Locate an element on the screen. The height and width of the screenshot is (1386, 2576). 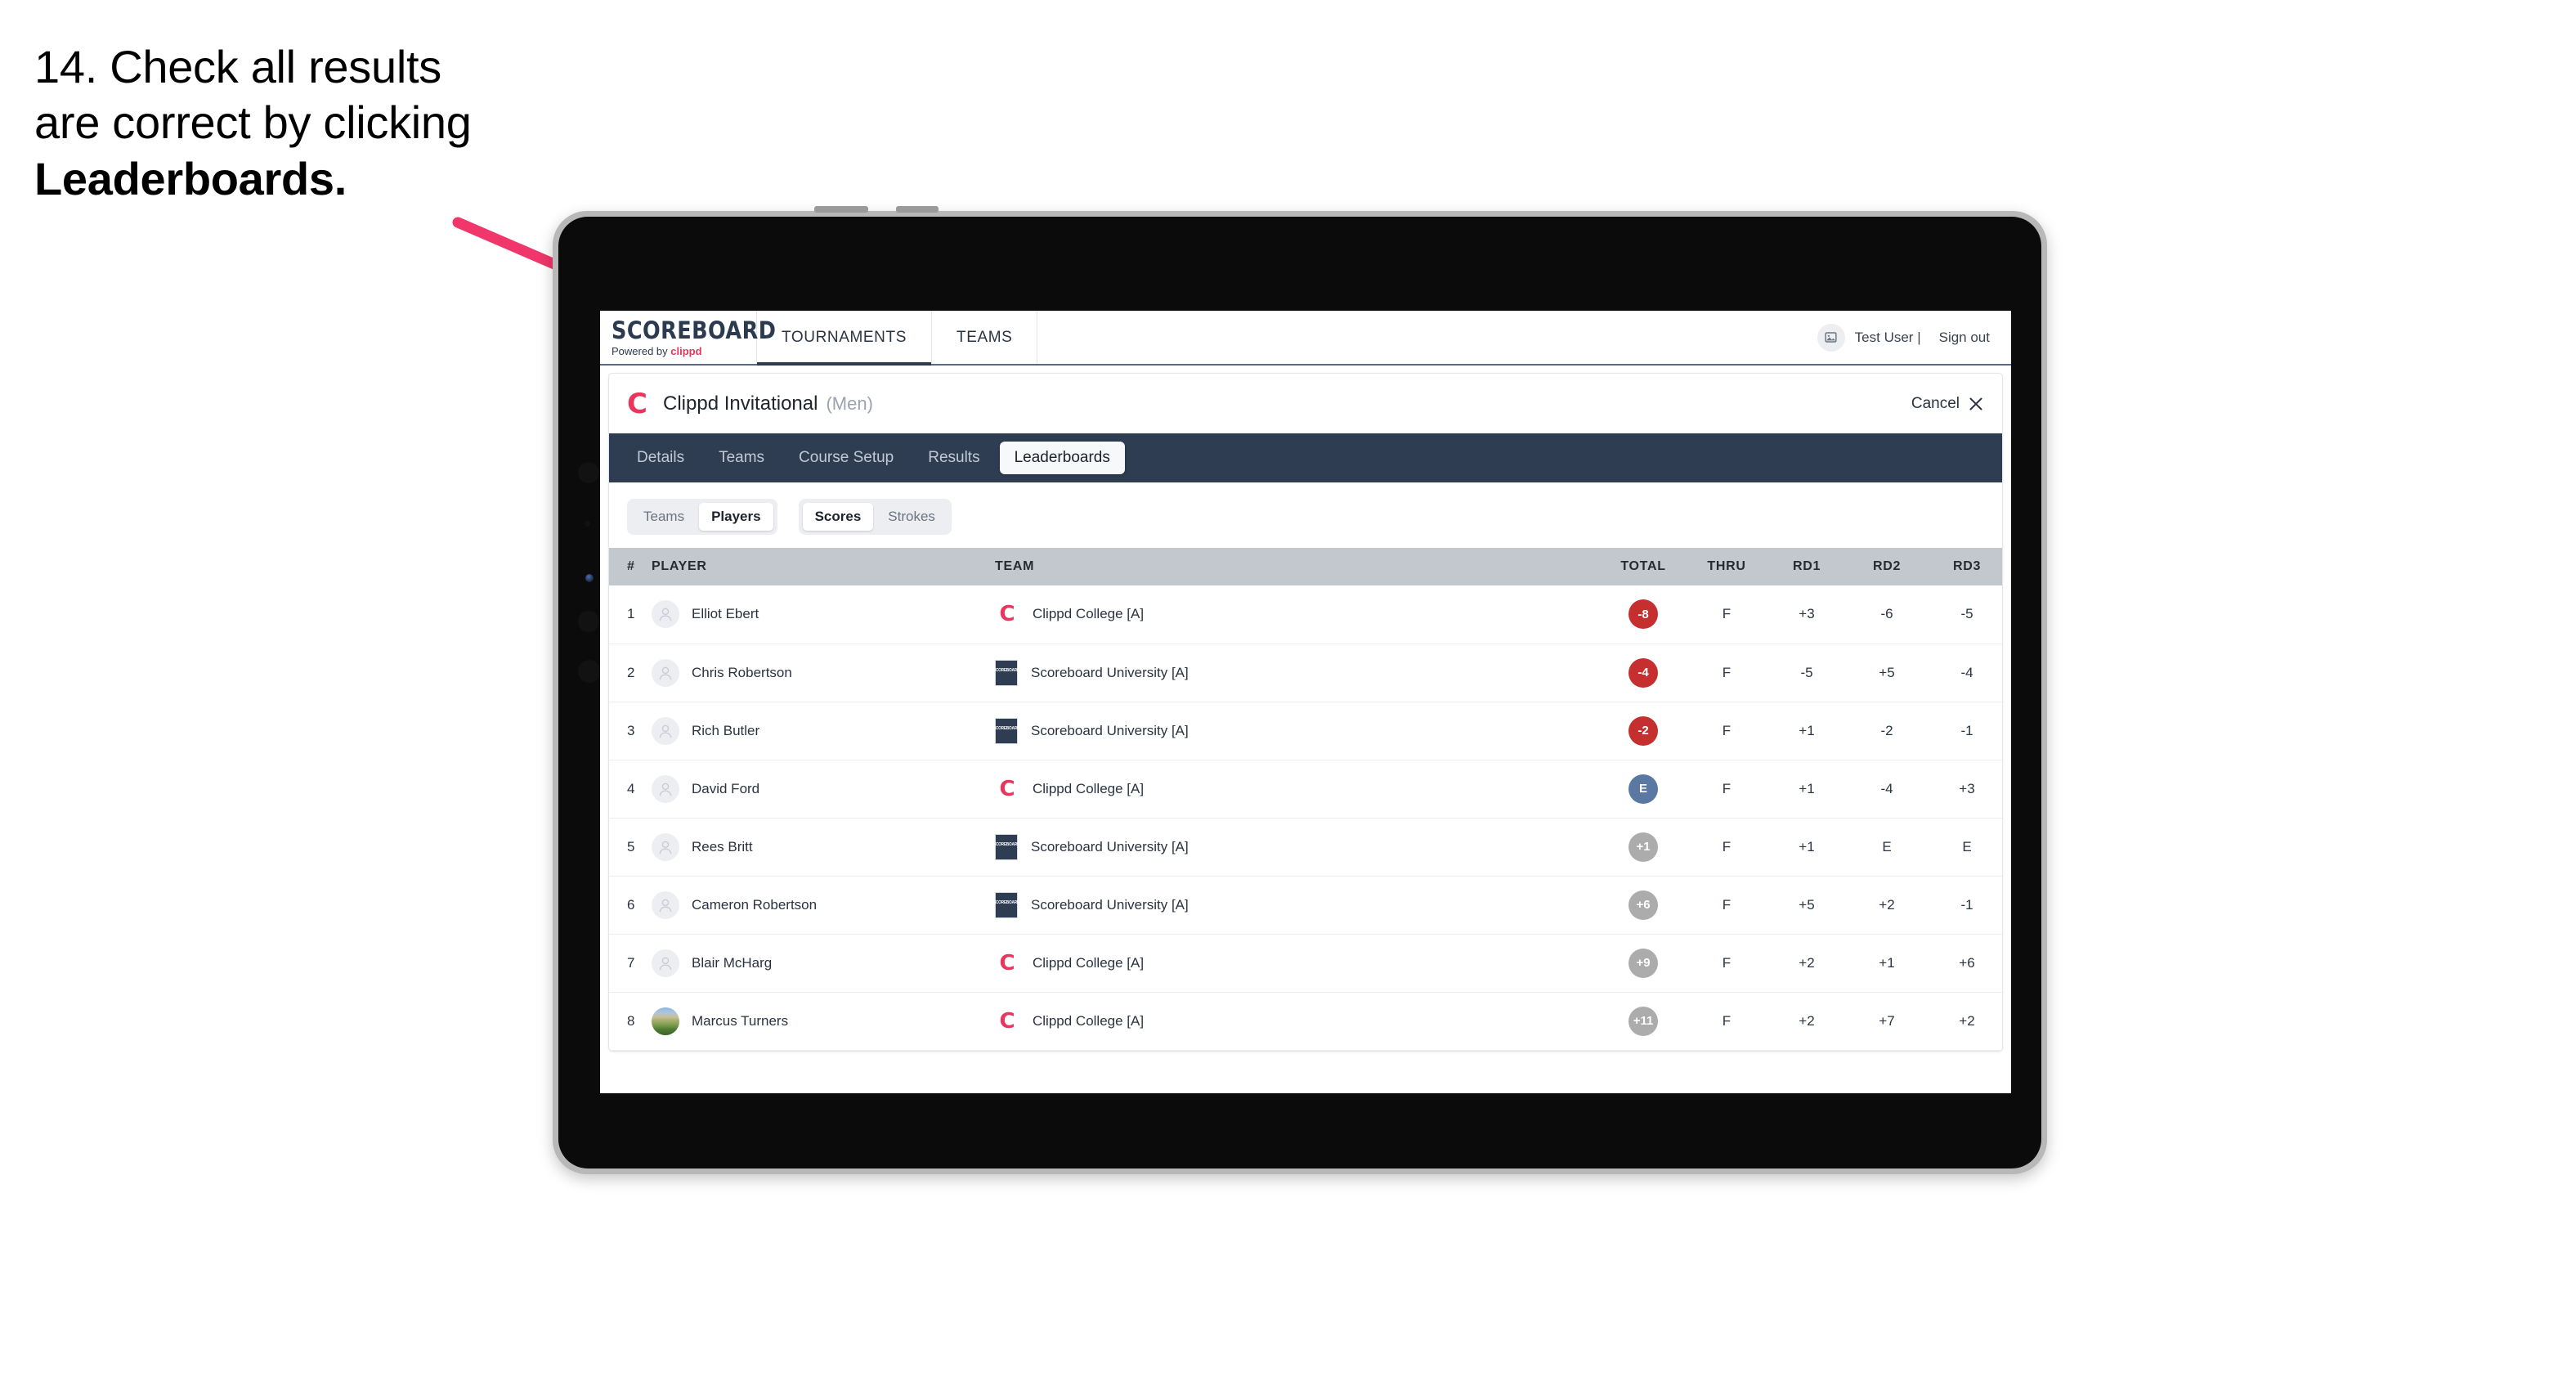
tab-teams: Teams is located at coordinates (741, 458).